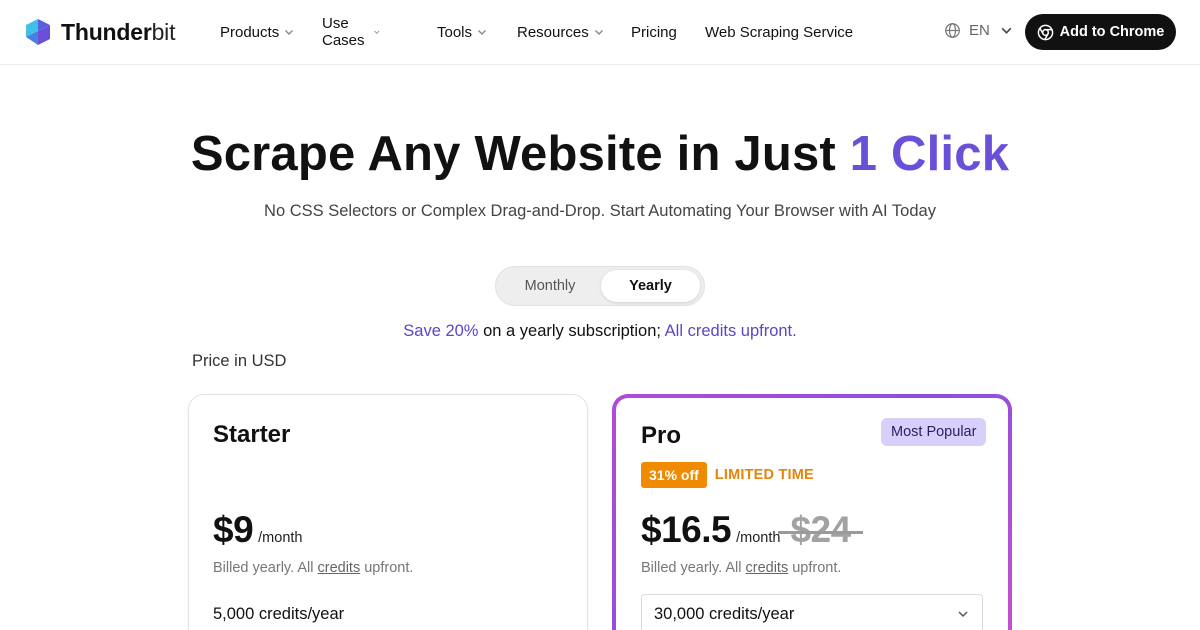 Image resolution: width=1200 pixels, height=630 pixels. What do you see at coordinates (650, 286) in the screenshot?
I see `billing-yearly-option: Yearly` at bounding box center [650, 286].